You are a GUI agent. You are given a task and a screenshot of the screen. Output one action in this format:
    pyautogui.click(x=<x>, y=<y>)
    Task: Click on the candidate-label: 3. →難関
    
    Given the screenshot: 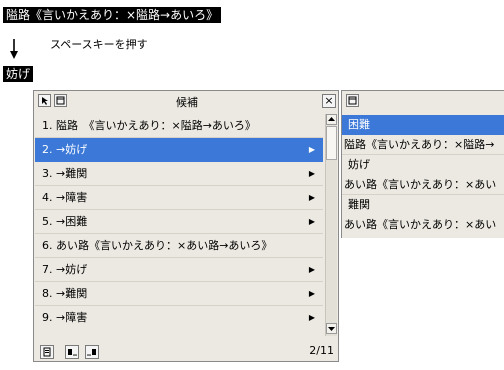 What is the action you would take?
    pyautogui.click(x=65, y=173)
    